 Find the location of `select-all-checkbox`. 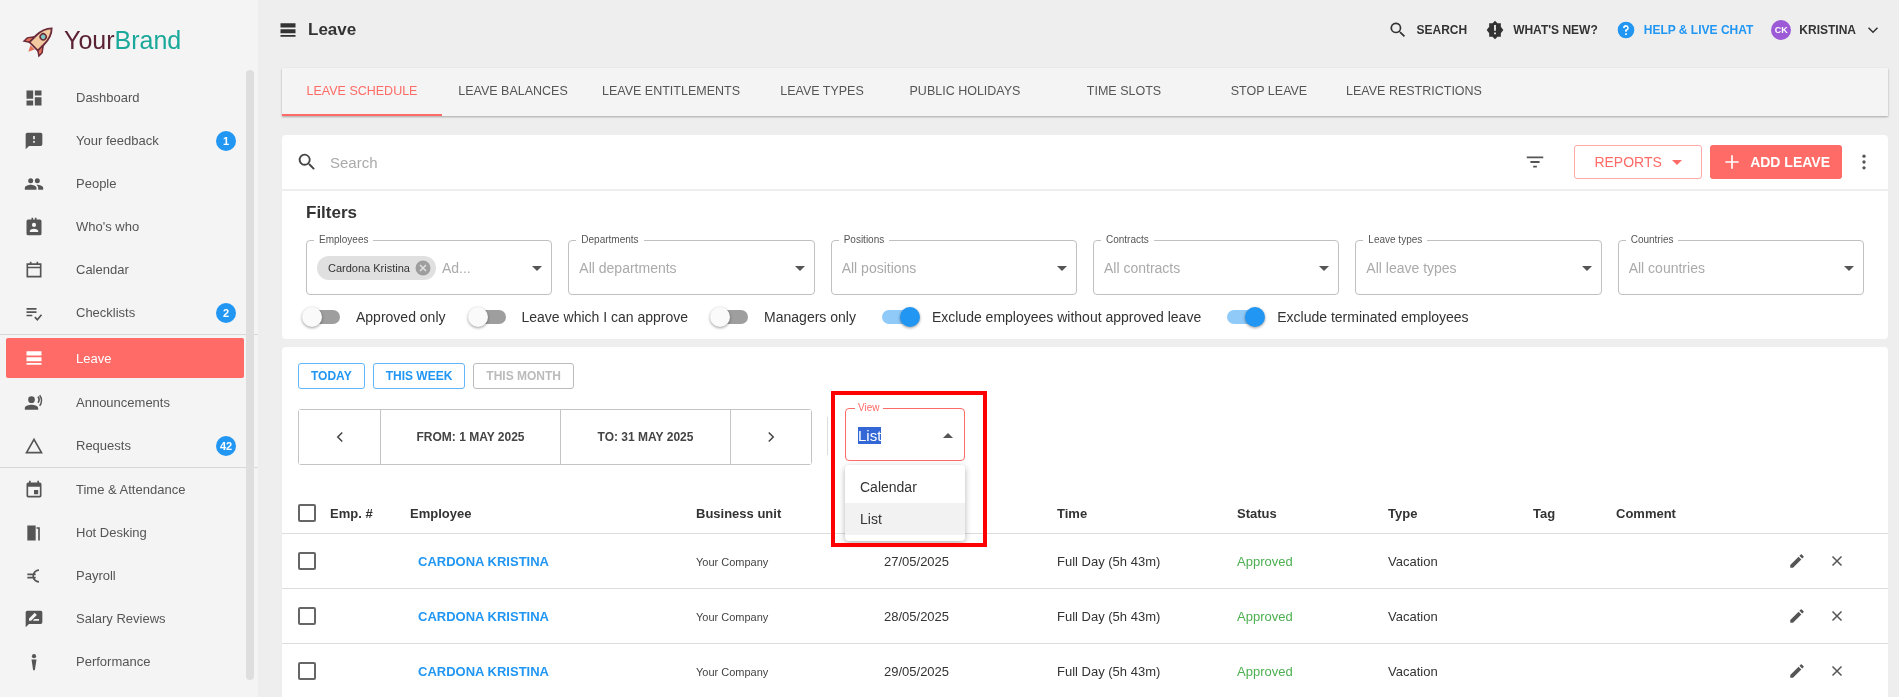

select-all-checkbox is located at coordinates (307, 513).